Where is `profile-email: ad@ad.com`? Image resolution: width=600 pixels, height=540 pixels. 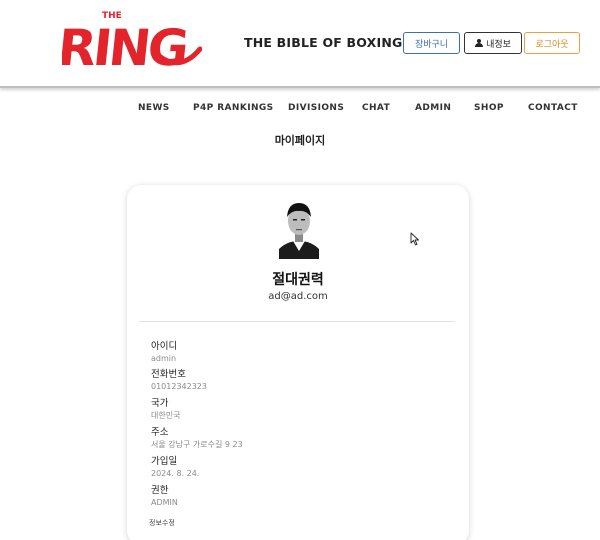
profile-email: ad@ad.com is located at coordinates (298, 296).